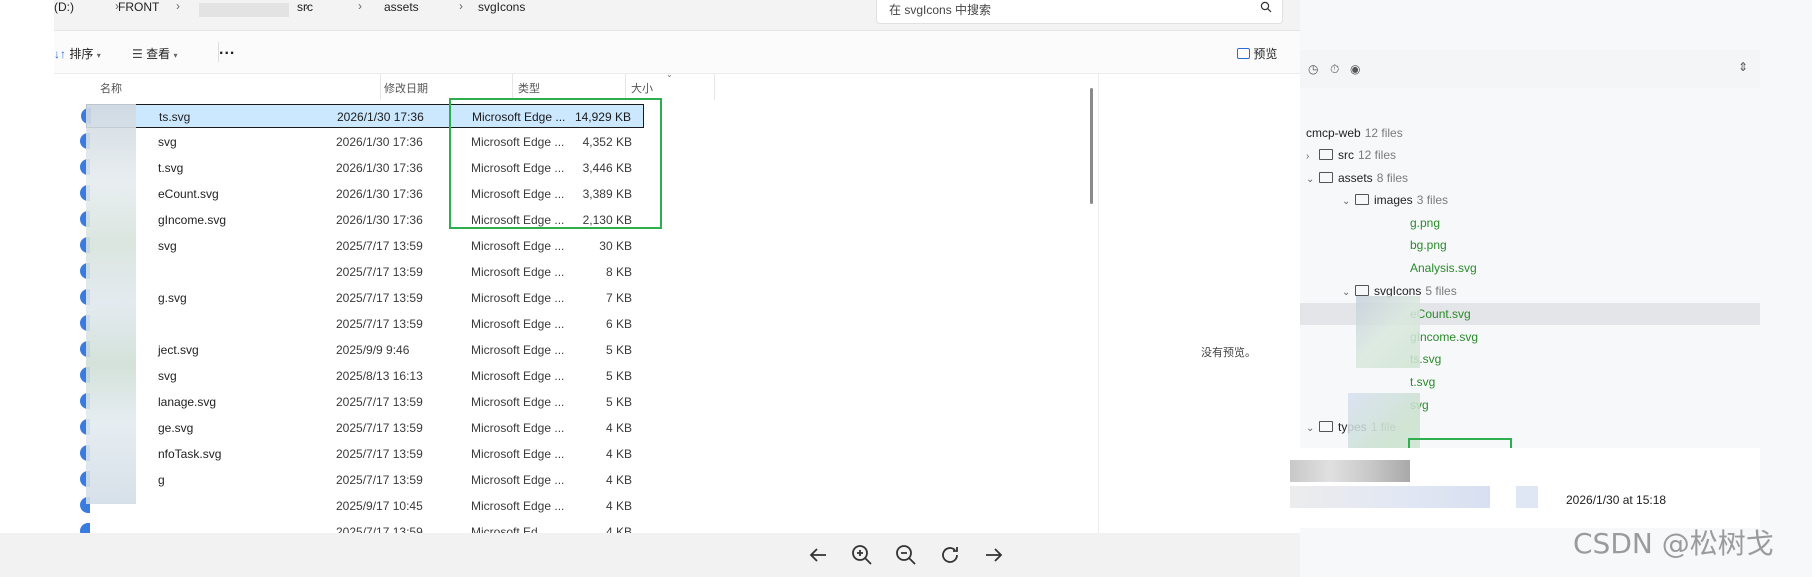  What do you see at coordinates (64, 7) in the screenshot?
I see `breadcrumb-drive: (D:)` at bounding box center [64, 7].